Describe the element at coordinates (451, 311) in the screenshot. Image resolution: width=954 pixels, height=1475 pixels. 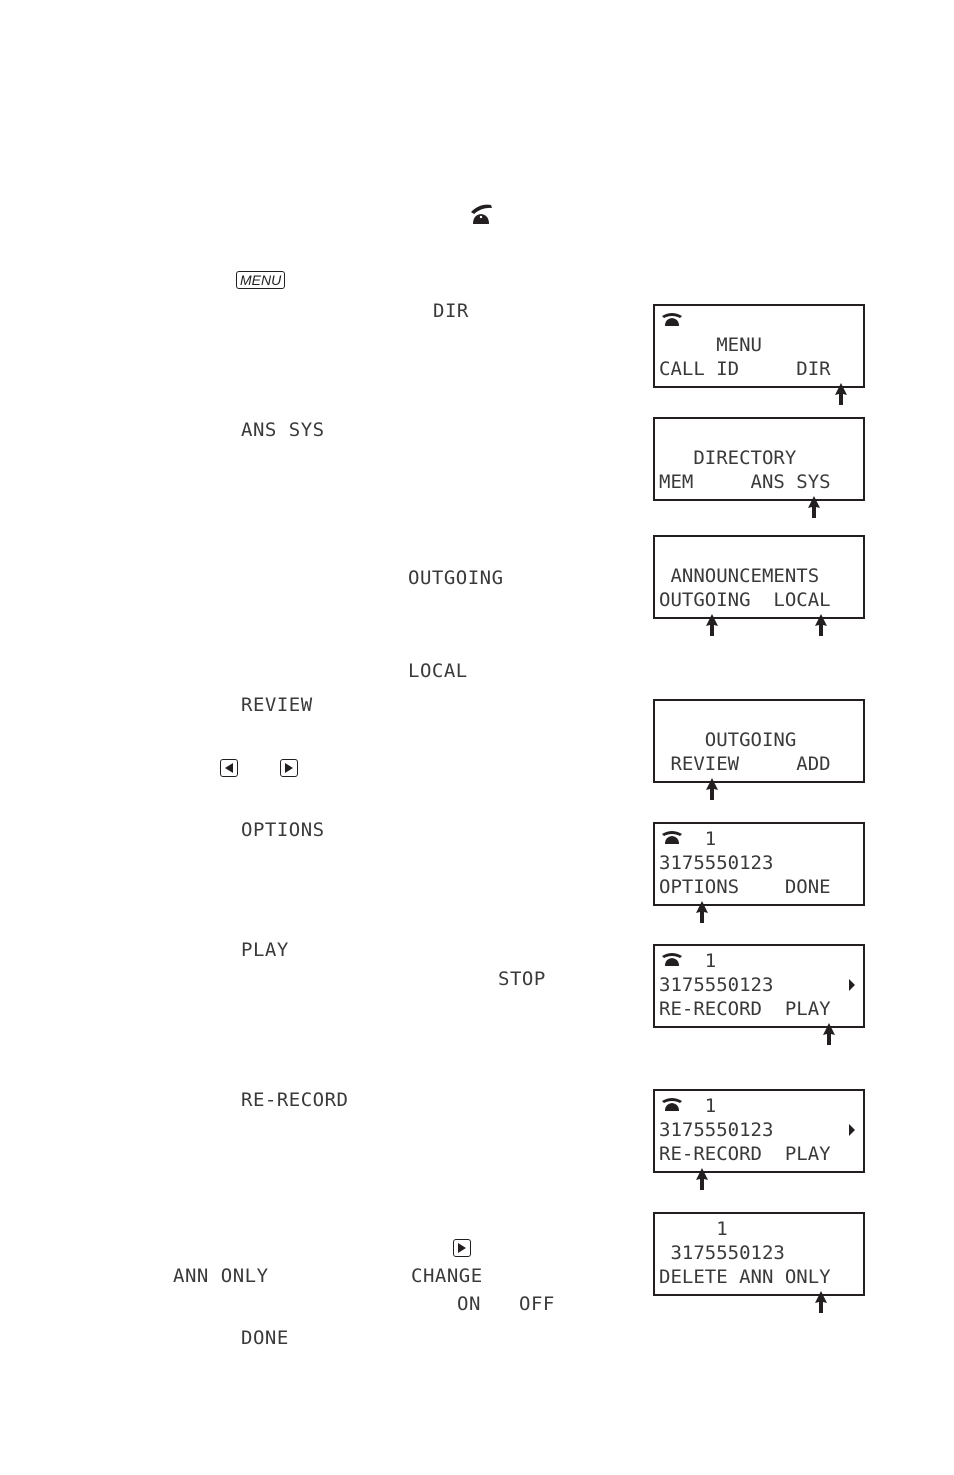
I see `dir-keyword: DIR` at that location.